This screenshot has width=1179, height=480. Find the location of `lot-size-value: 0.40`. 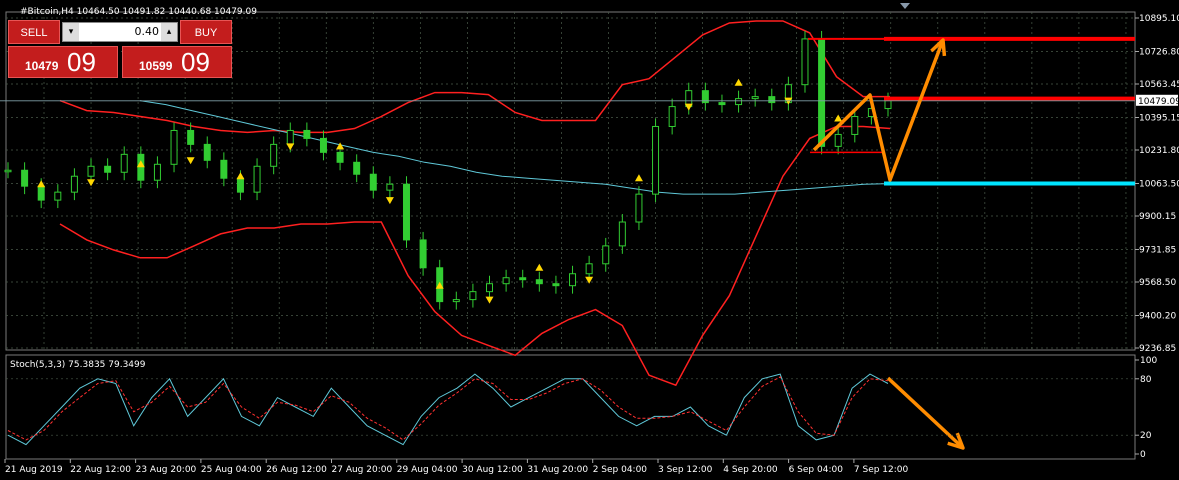

lot-size-value: 0.40 is located at coordinates (120, 32).